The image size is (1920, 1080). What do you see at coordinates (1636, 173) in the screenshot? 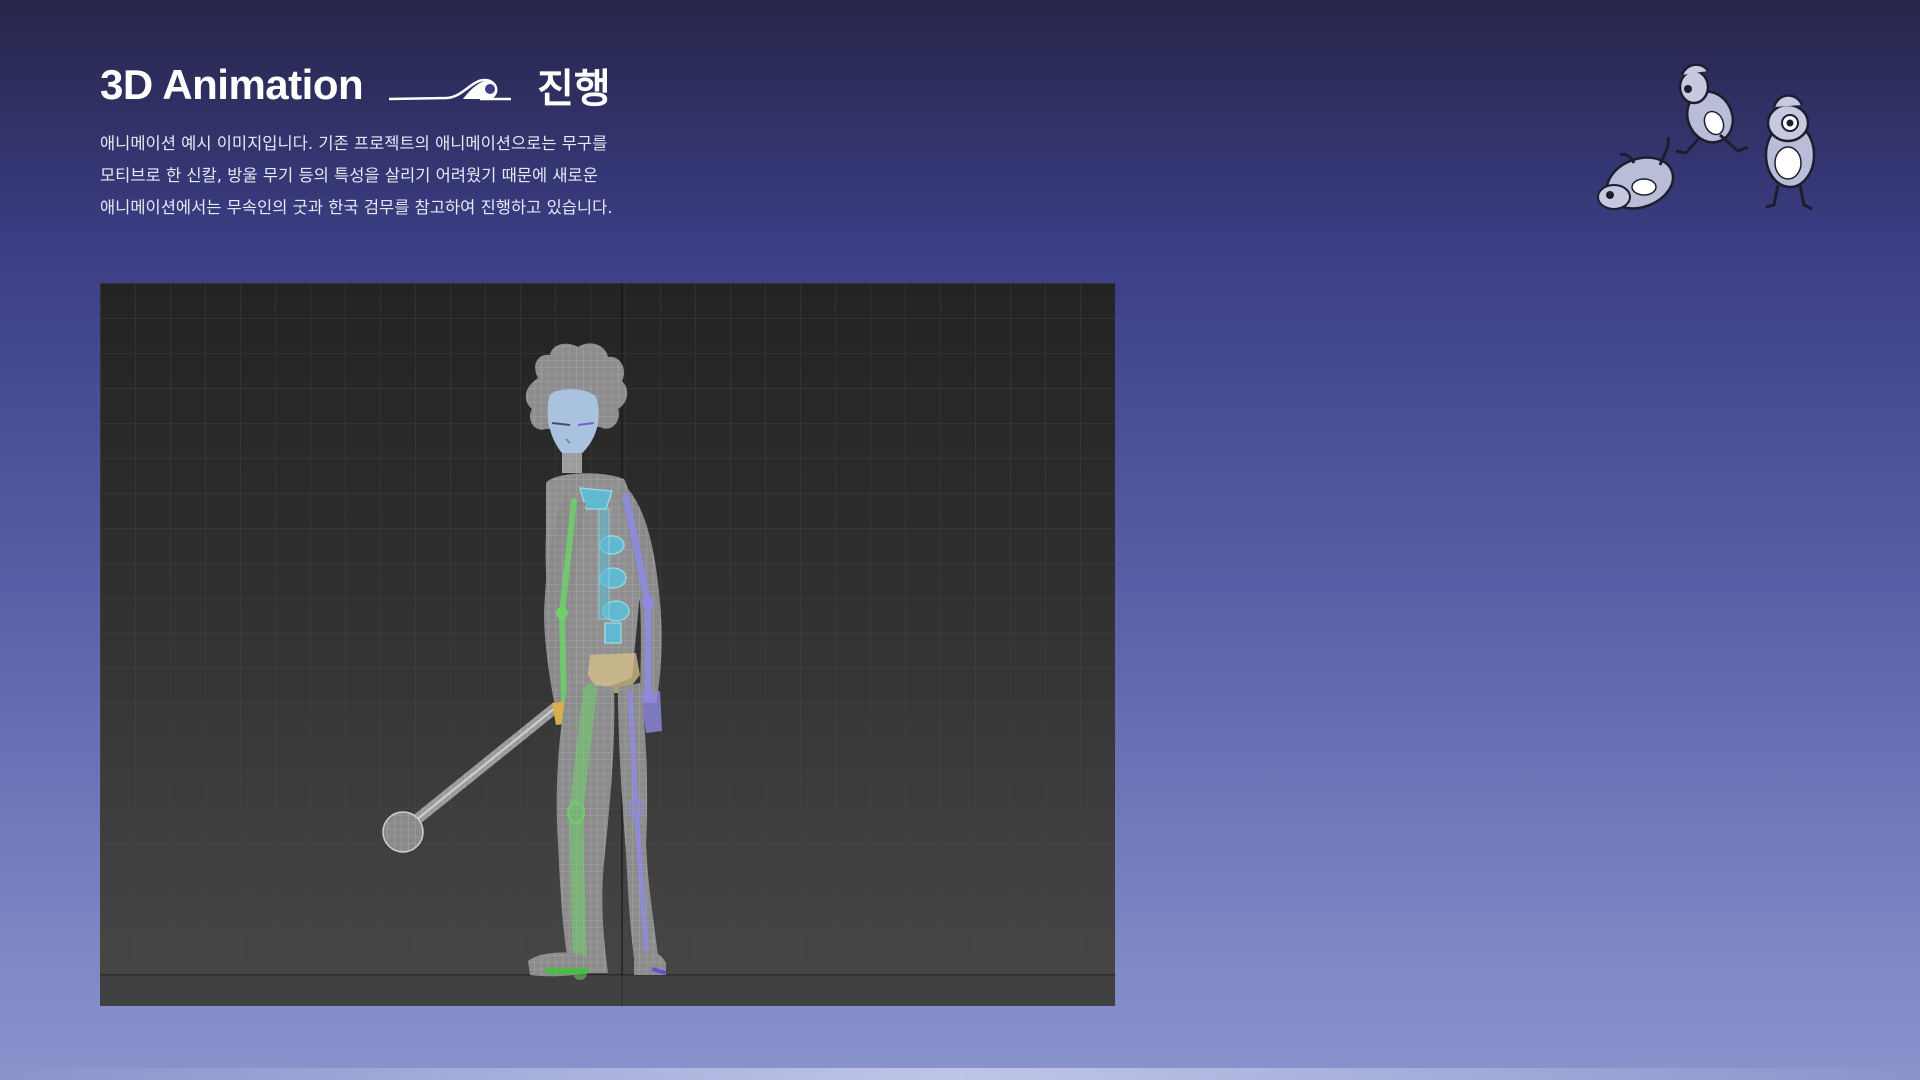
I see `mascot-falling` at bounding box center [1636, 173].